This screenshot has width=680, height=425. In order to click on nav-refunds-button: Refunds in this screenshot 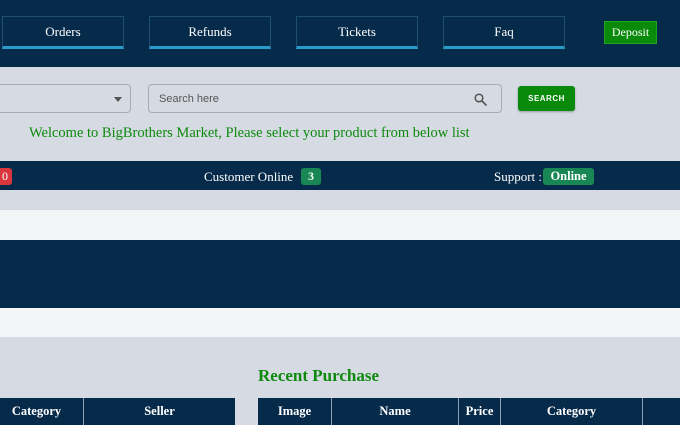, I will do `click(210, 32)`.